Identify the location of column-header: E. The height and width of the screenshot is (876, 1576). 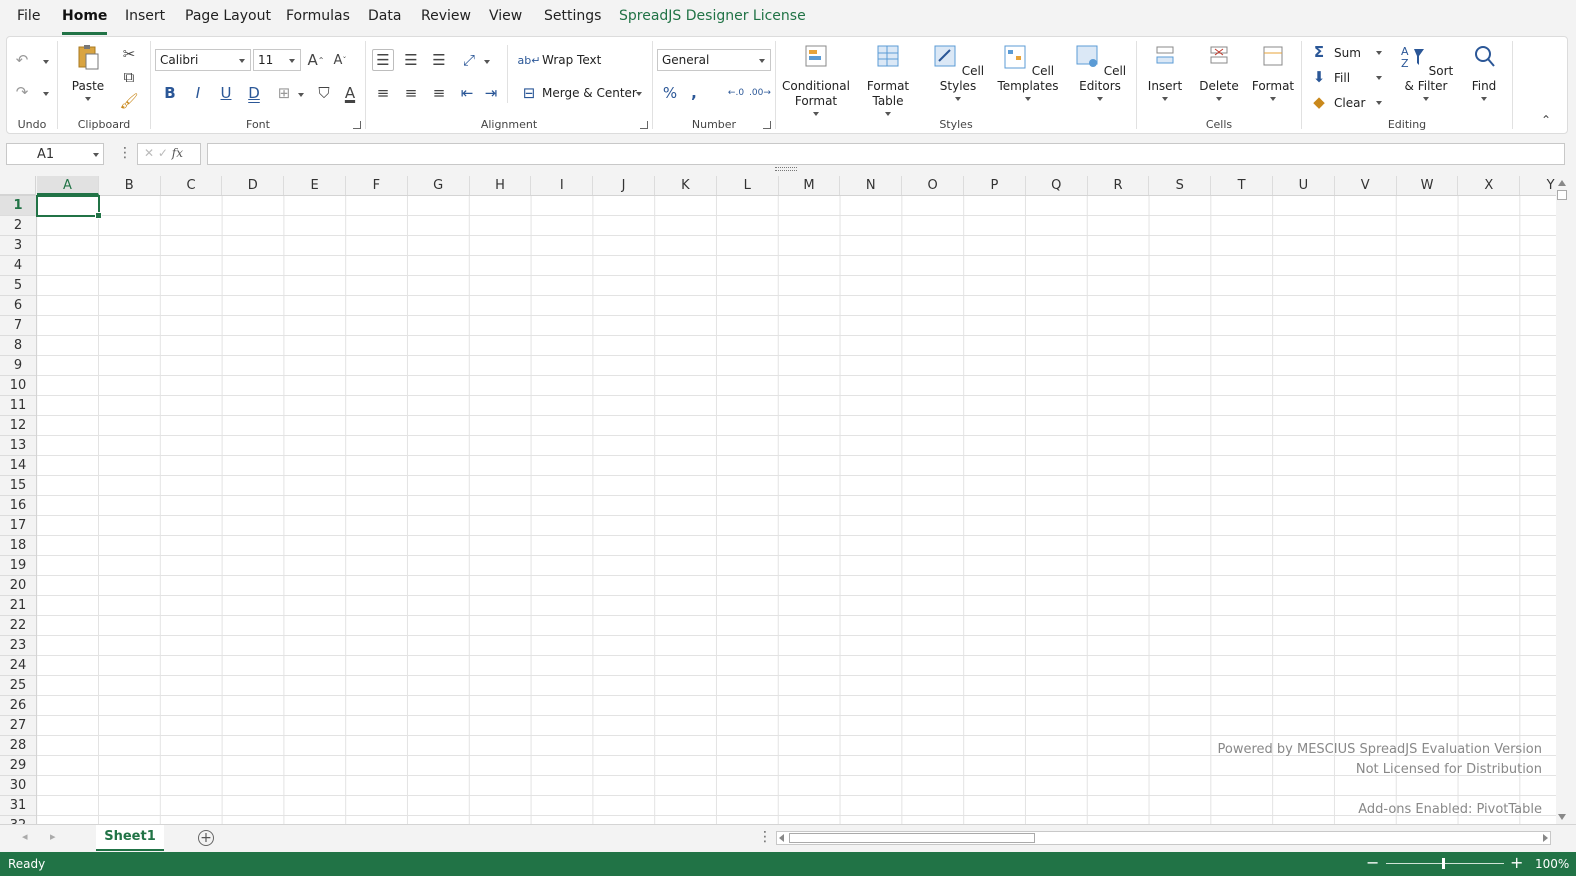
(315, 185).